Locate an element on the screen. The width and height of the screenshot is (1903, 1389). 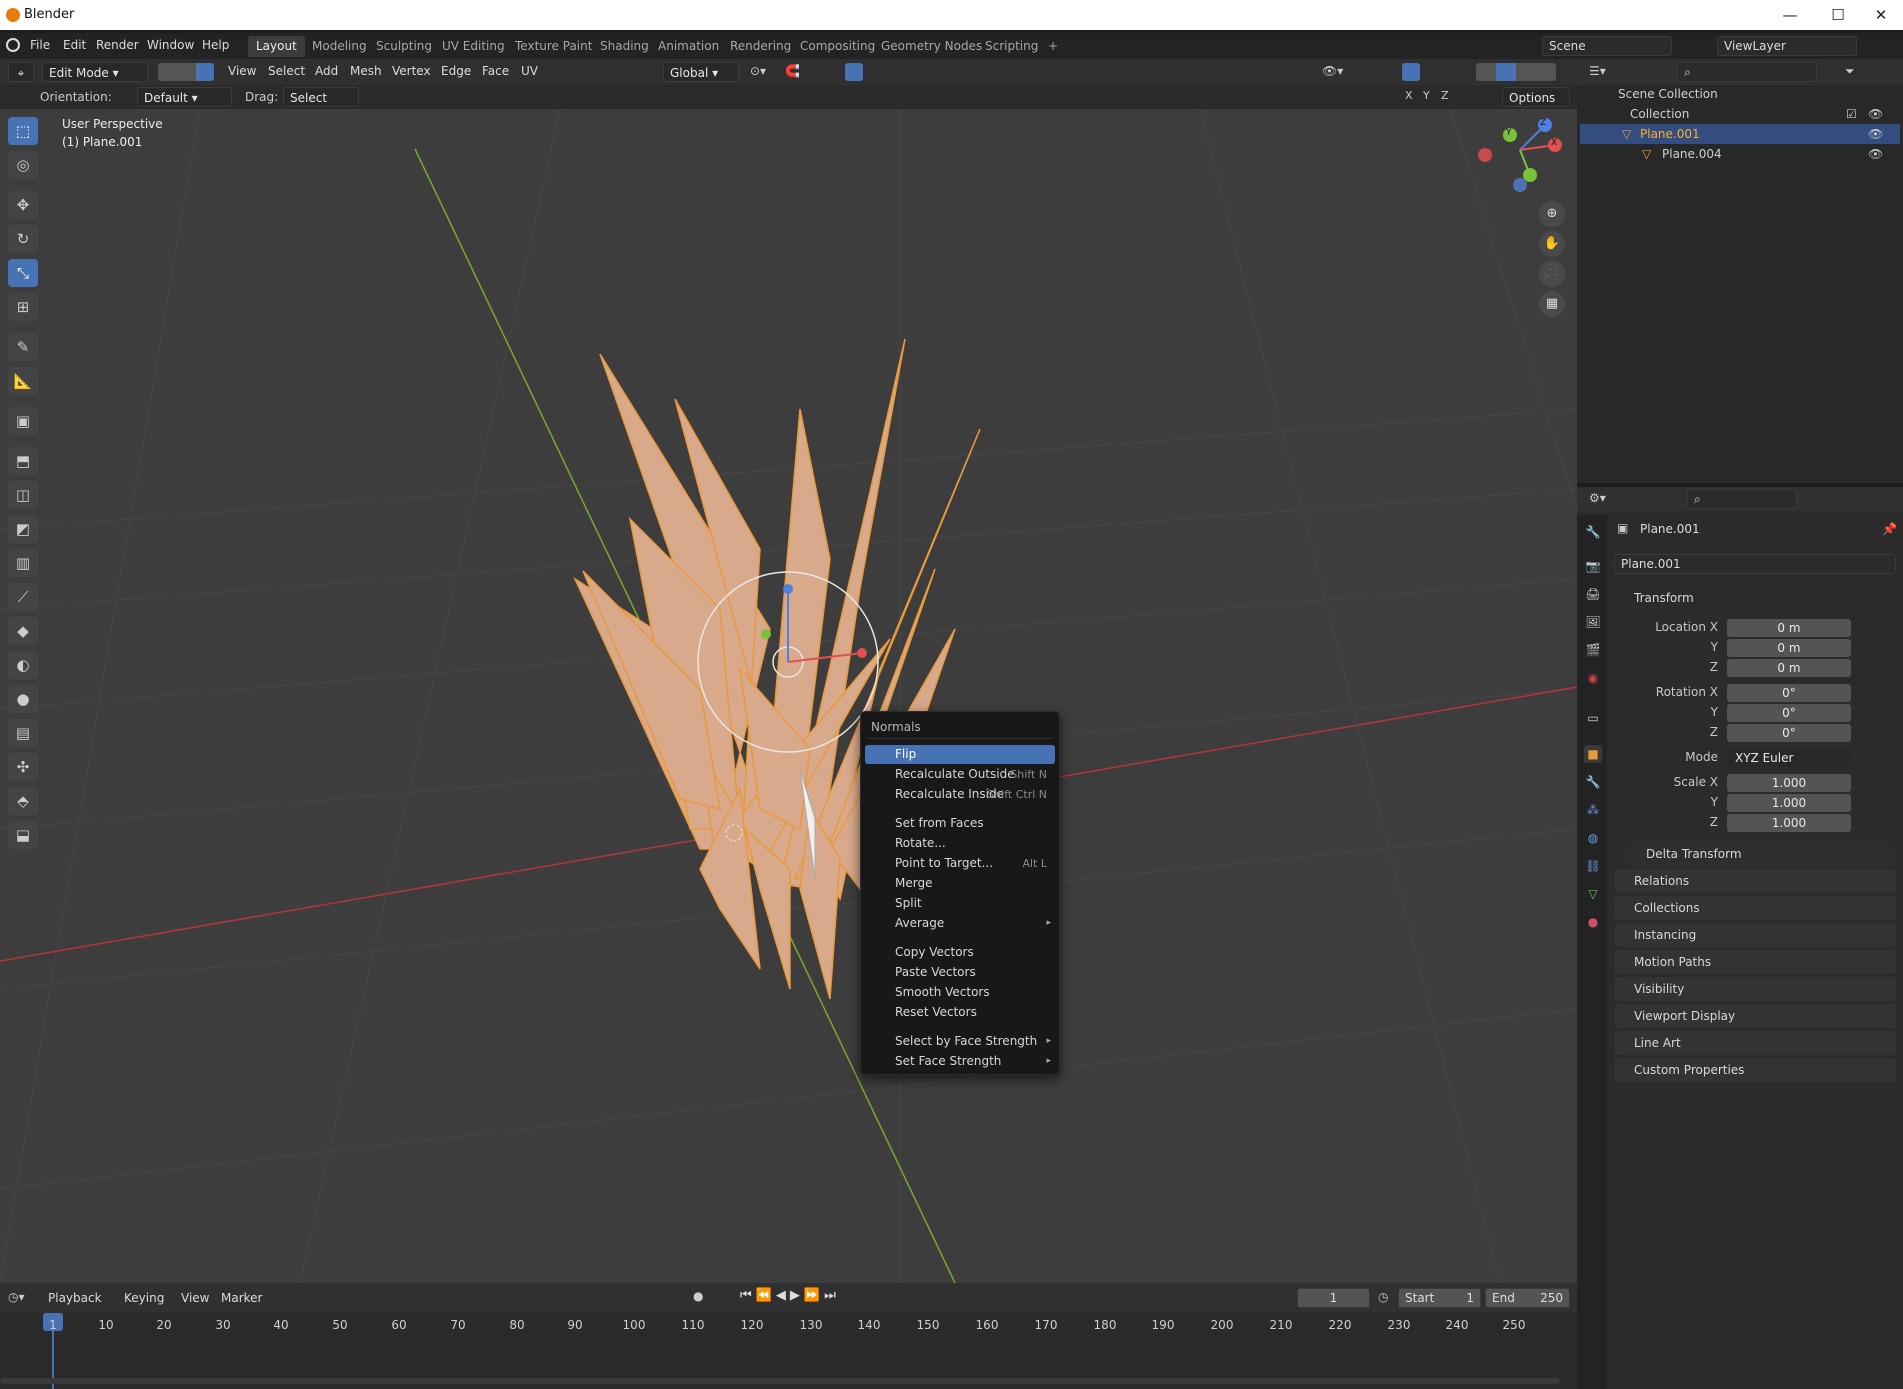
spin-tool-icon: ◐ is located at coordinates (23, 665).